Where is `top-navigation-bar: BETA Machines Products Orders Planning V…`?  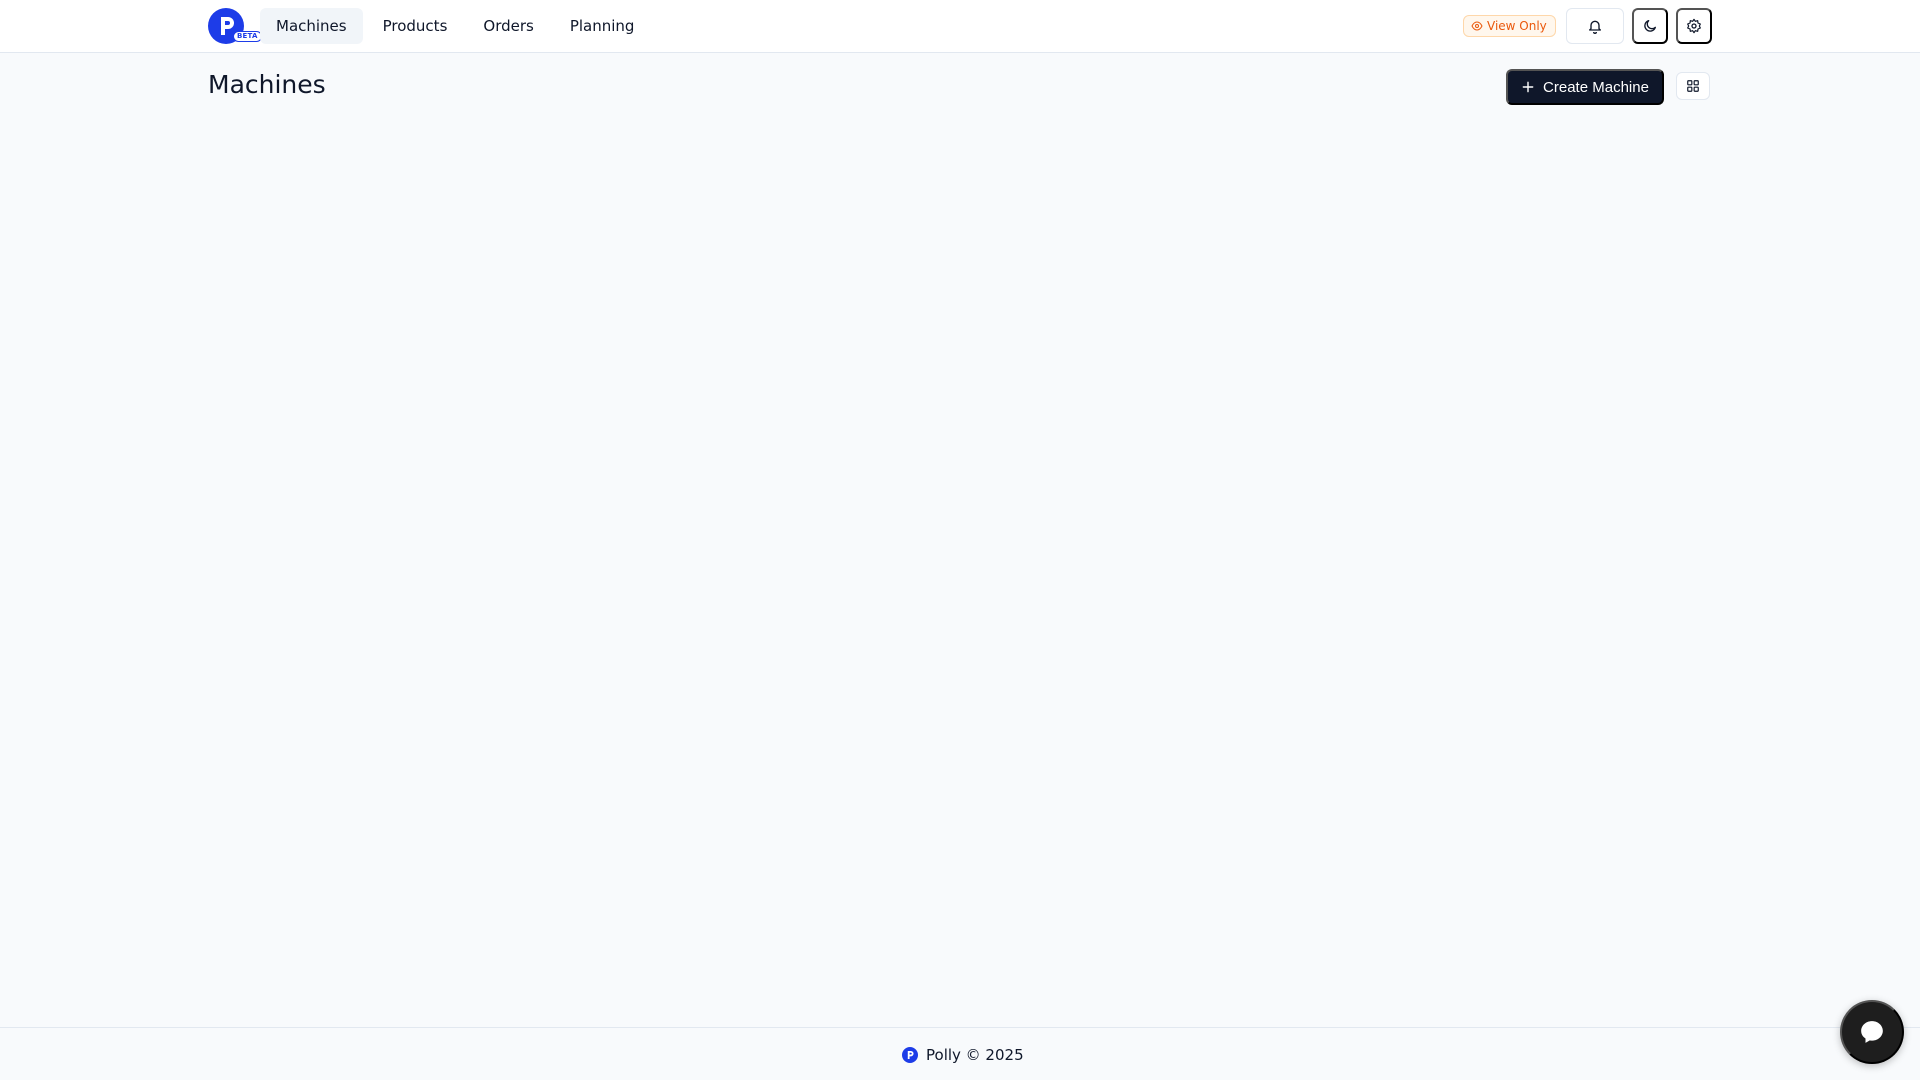 top-navigation-bar: BETA Machines Products Orders Planning V… is located at coordinates (960, 26).